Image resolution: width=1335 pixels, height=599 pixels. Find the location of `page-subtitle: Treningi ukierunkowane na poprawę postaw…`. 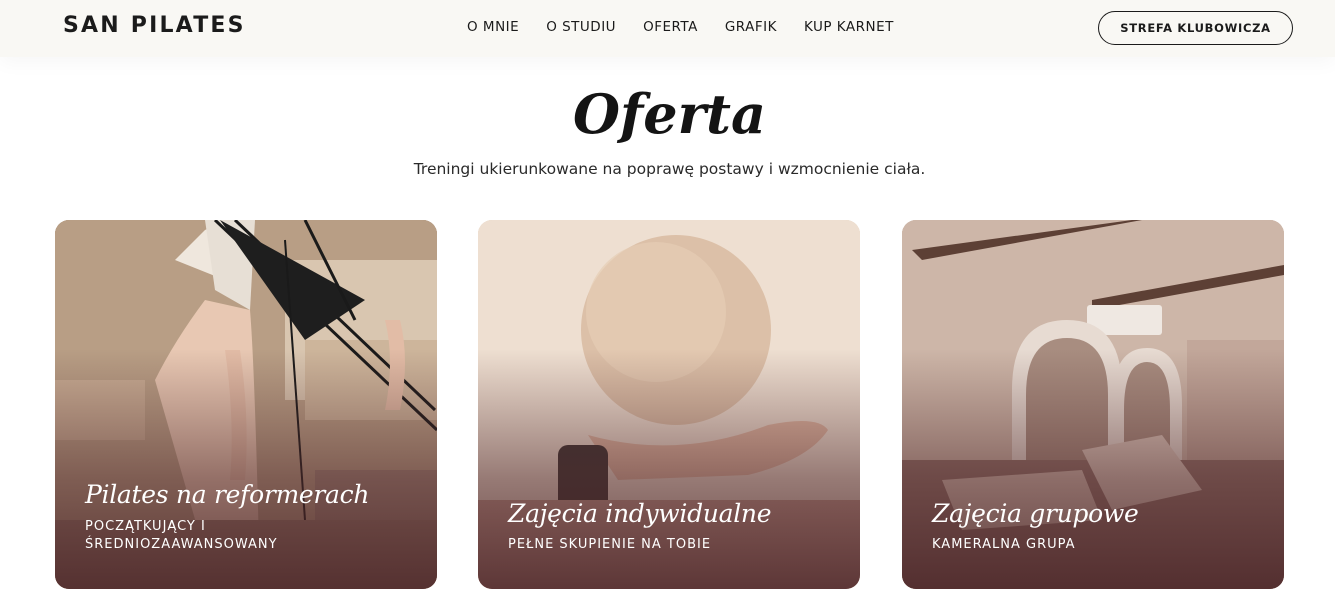

page-subtitle: Treningi ukierunkowane na poprawę postaw… is located at coordinates (669, 169).